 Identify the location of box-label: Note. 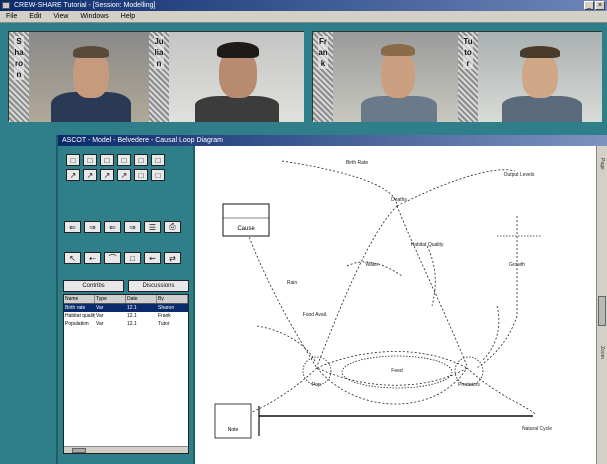
(233, 430).